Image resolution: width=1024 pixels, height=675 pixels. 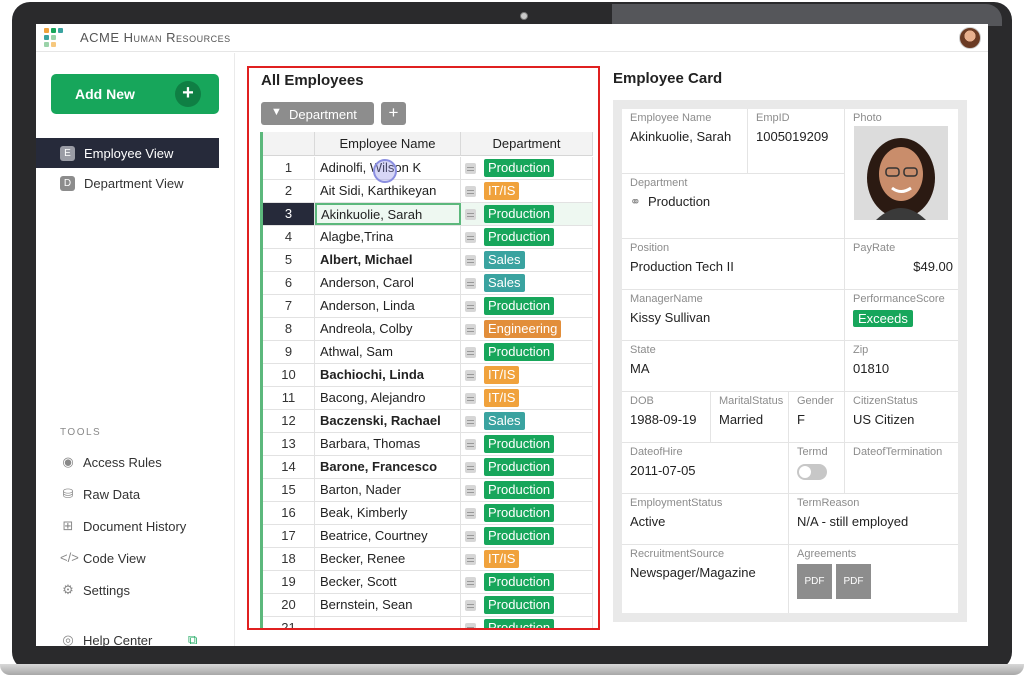 What do you see at coordinates (289, 490) in the screenshot?
I see `row-number: 15` at bounding box center [289, 490].